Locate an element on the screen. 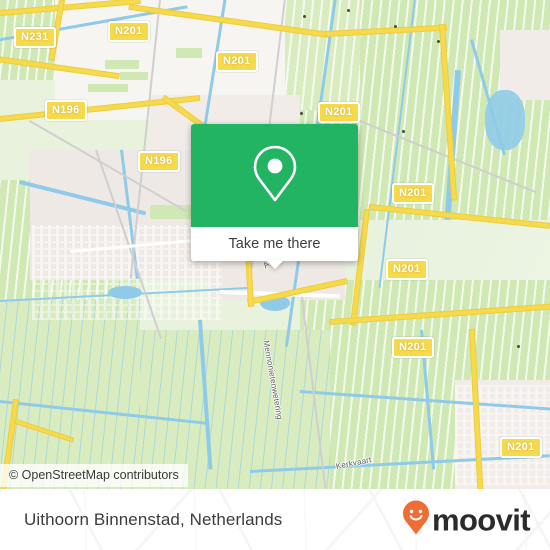 The height and width of the screenshot is (550, 550). take-me-there-card: Take me there is located at coordinates (274, 196).